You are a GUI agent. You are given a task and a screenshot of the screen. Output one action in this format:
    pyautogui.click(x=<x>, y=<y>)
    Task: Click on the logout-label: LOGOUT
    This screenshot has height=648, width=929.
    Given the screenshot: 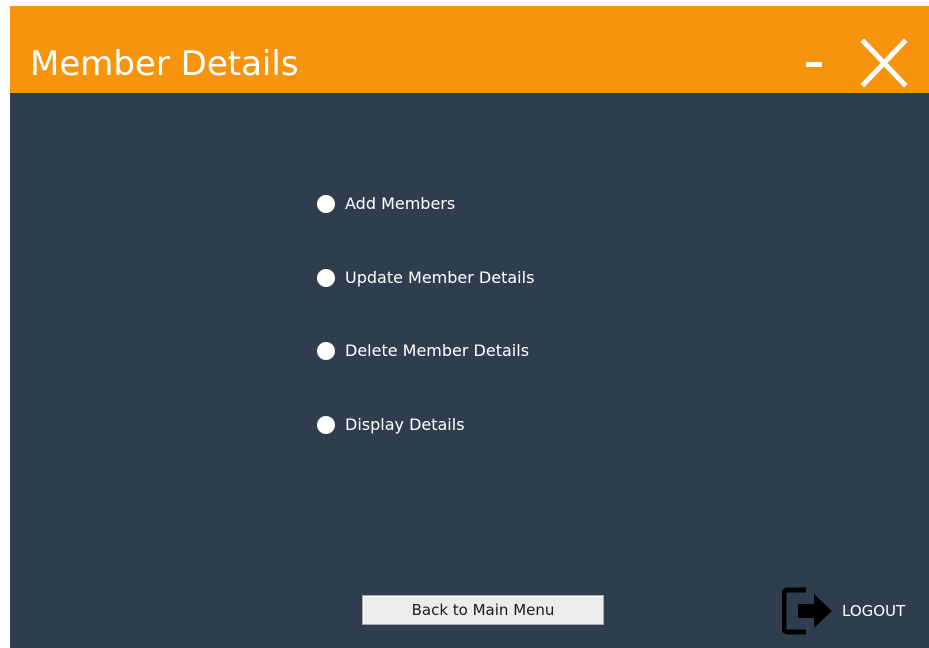 What is the action you would take?
    pyautogui.click(x=874, y=611)
    